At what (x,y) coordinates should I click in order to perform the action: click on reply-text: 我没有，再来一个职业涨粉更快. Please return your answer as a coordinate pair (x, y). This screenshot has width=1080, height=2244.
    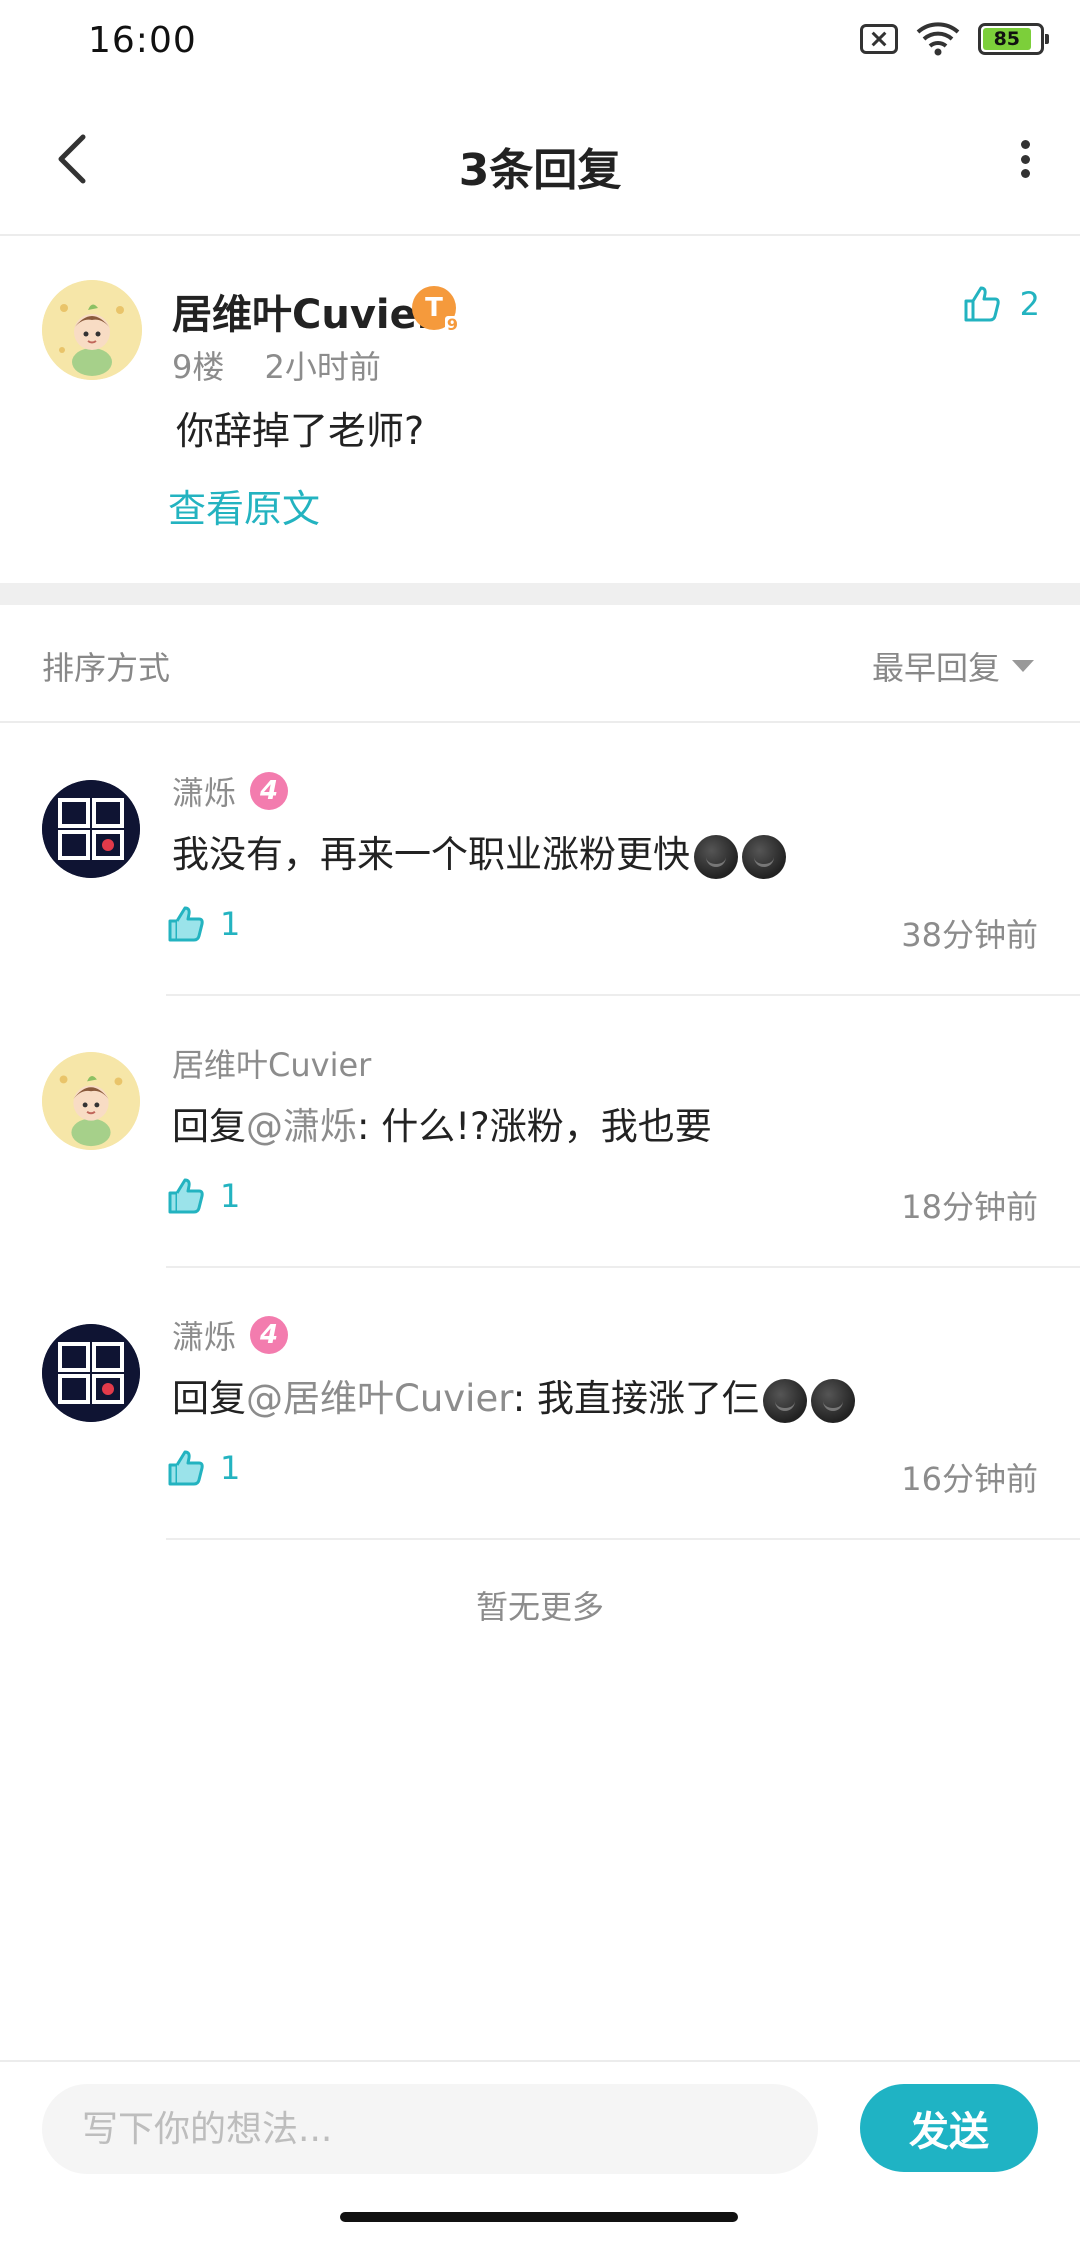
    Looking at the image, I should click on (479, 851).